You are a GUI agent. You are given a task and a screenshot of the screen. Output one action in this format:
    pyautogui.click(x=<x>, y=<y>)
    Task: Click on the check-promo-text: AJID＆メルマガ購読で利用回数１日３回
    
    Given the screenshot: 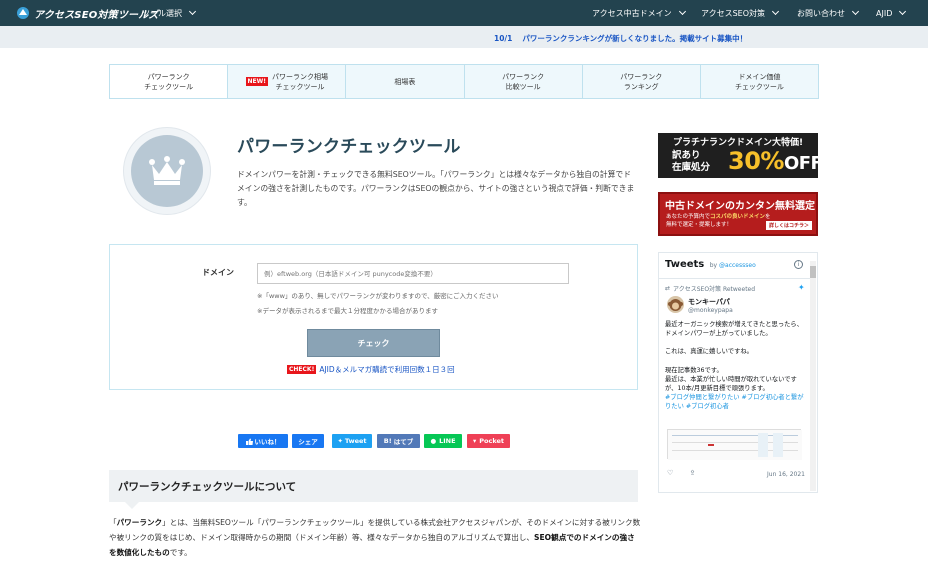 What is the action you would take?
    pyautogui.click(x=387, y=369)
    